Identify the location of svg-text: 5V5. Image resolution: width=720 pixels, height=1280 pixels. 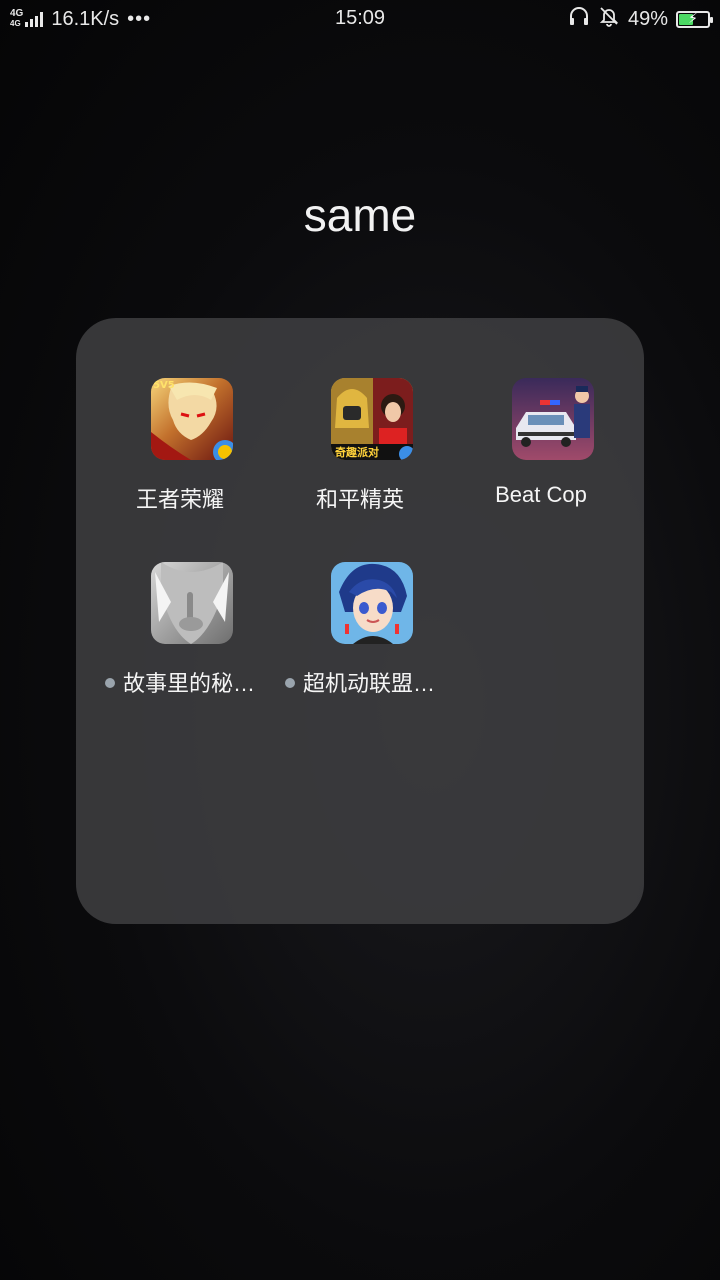
(164, 385).